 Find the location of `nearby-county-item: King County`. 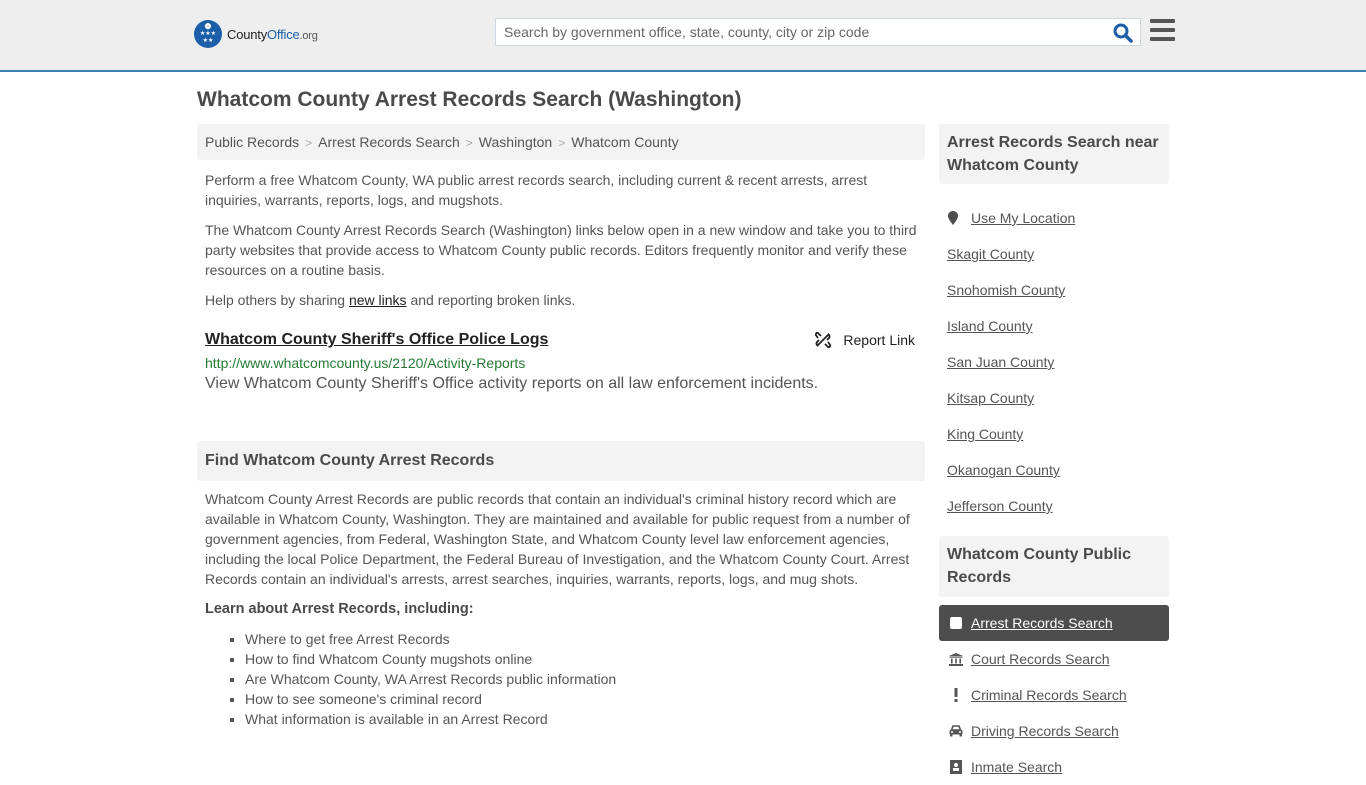

nearby-county-item: King County is located at coordinates (1011, 434).